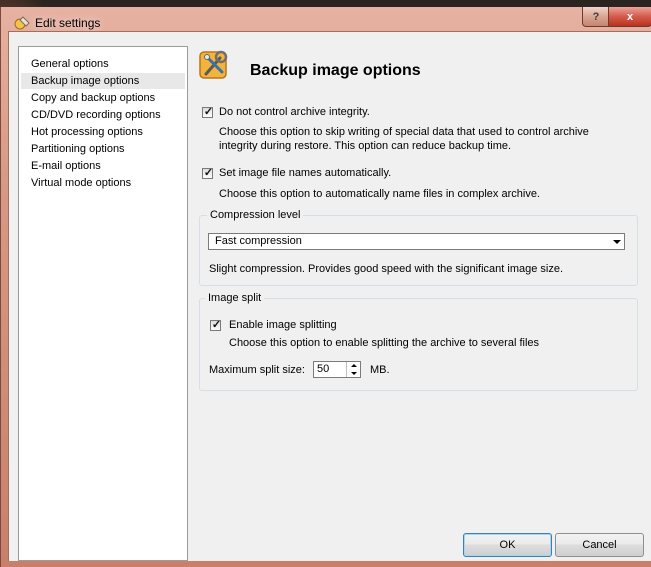 The image size is (651, 567). Describe the element at coordinates (323, 369) in the screenshot. I see `max-split-size-value: 50` at that location.